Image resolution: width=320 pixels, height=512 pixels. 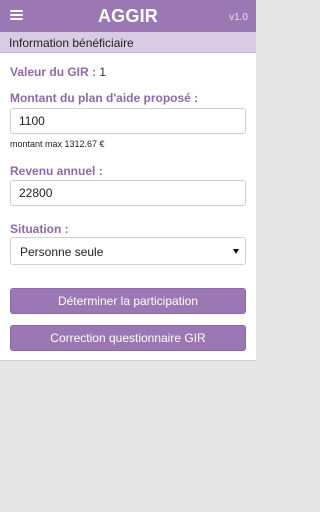 What do you see at coordinates (104, 98) in the screenshot?
I see `plan-amount-label: Montant du plan d'aide proposé :` at bounding box center [104, 98].